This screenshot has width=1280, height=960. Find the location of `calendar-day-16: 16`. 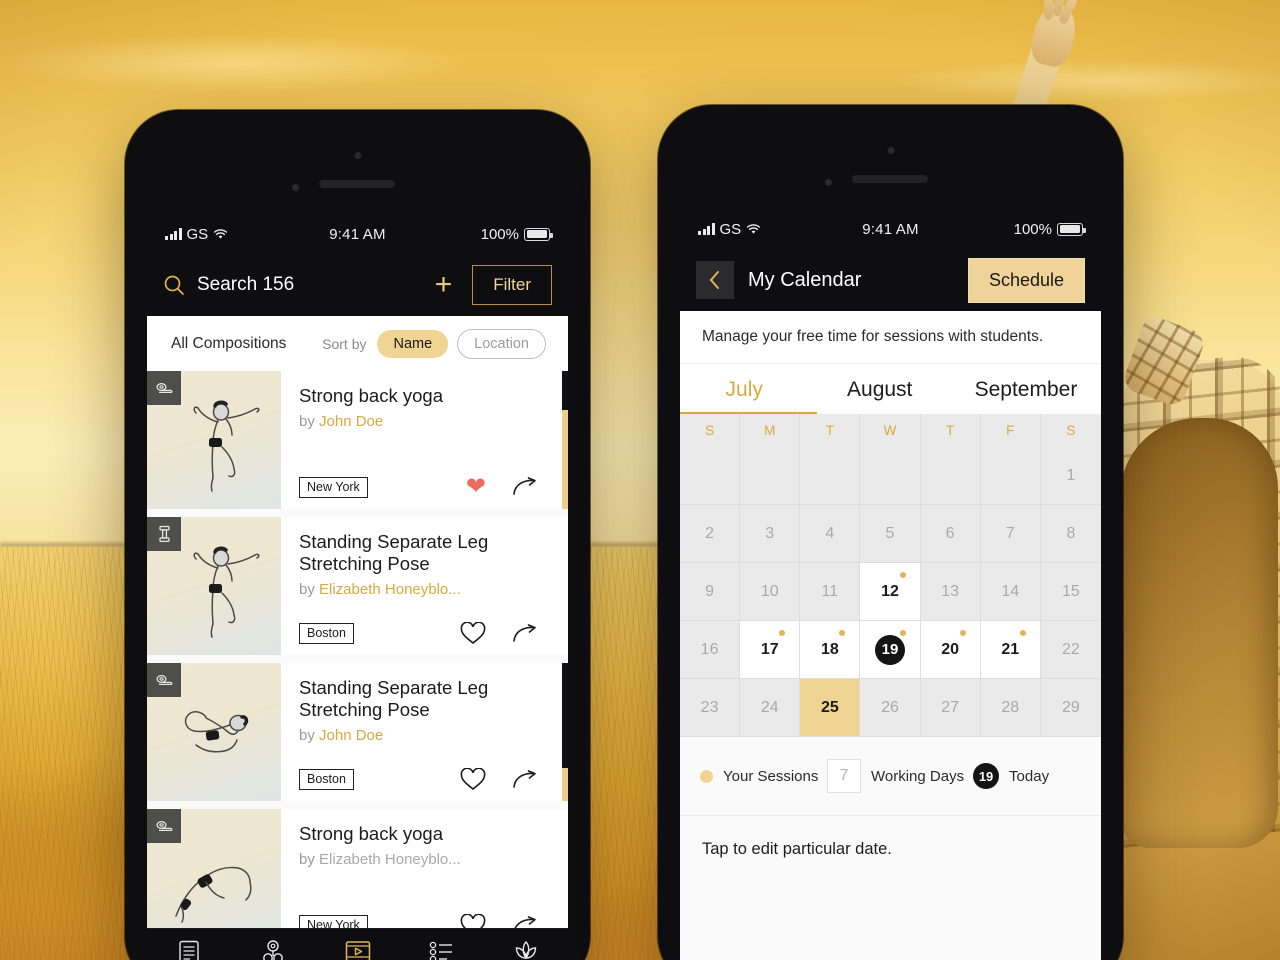

calendar-day-16: 16 is located at coordinates (710, 650).